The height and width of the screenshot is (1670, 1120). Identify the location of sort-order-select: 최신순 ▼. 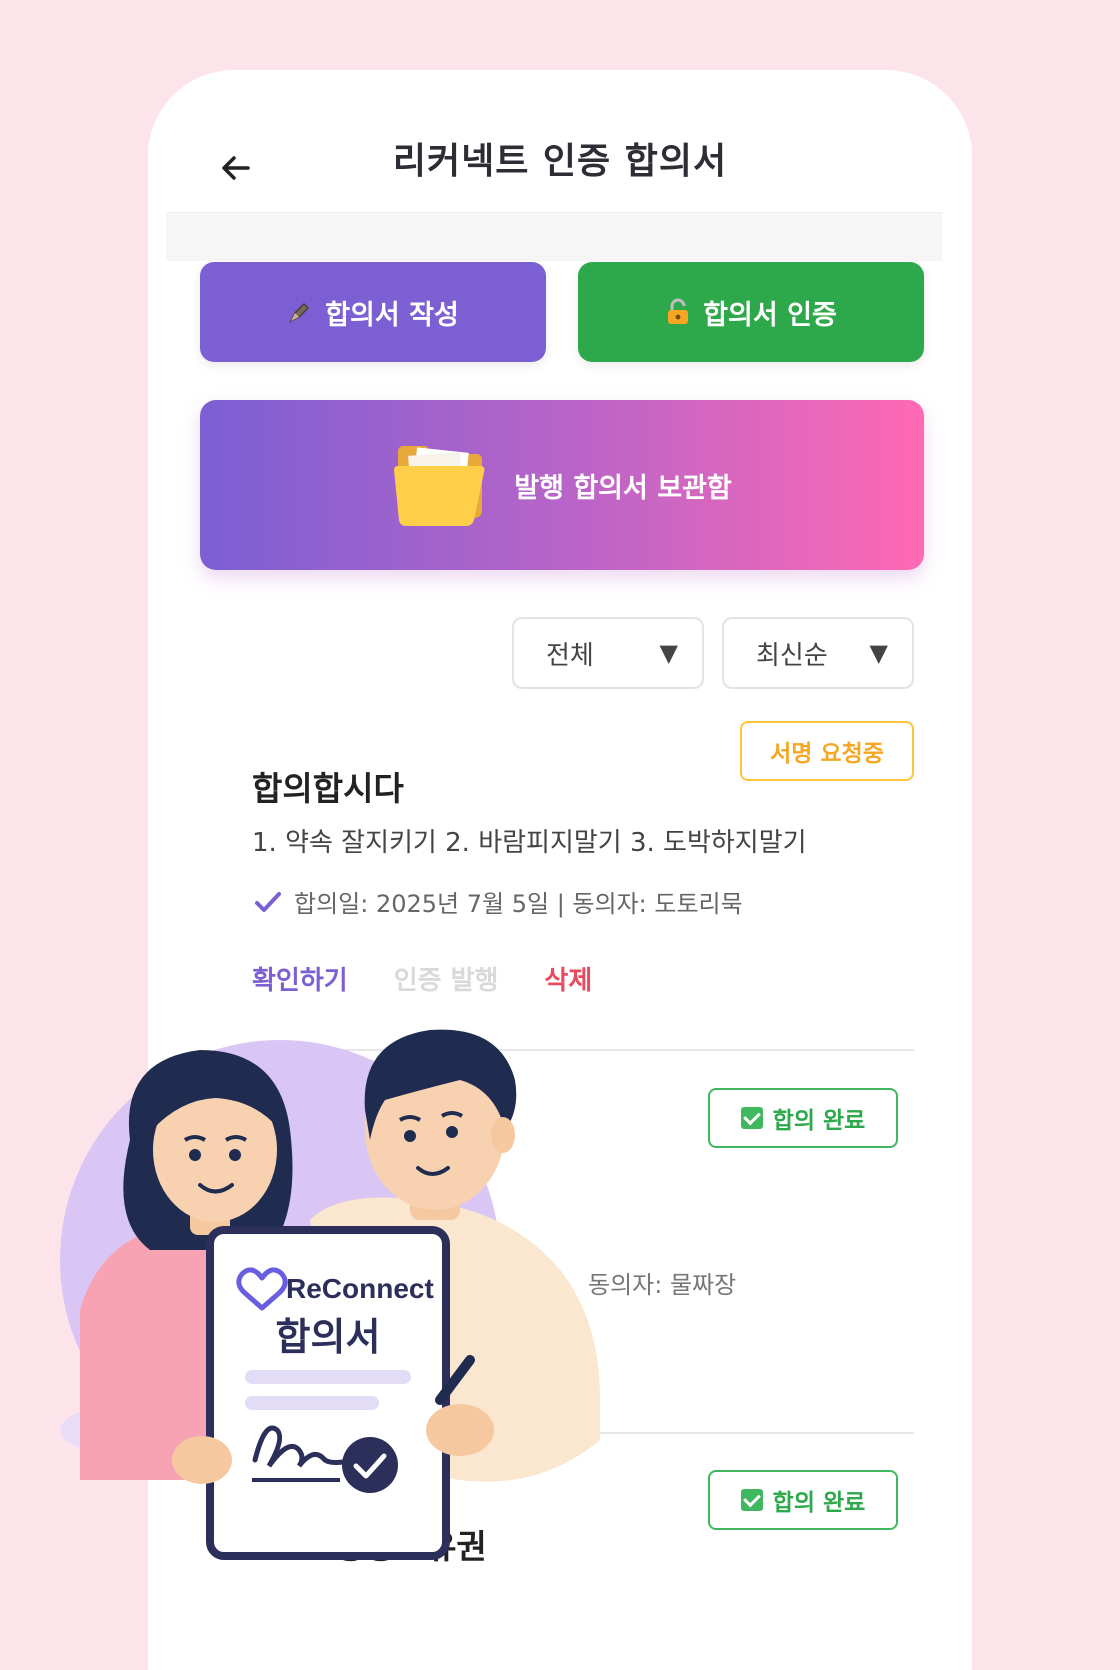
(818, 653).